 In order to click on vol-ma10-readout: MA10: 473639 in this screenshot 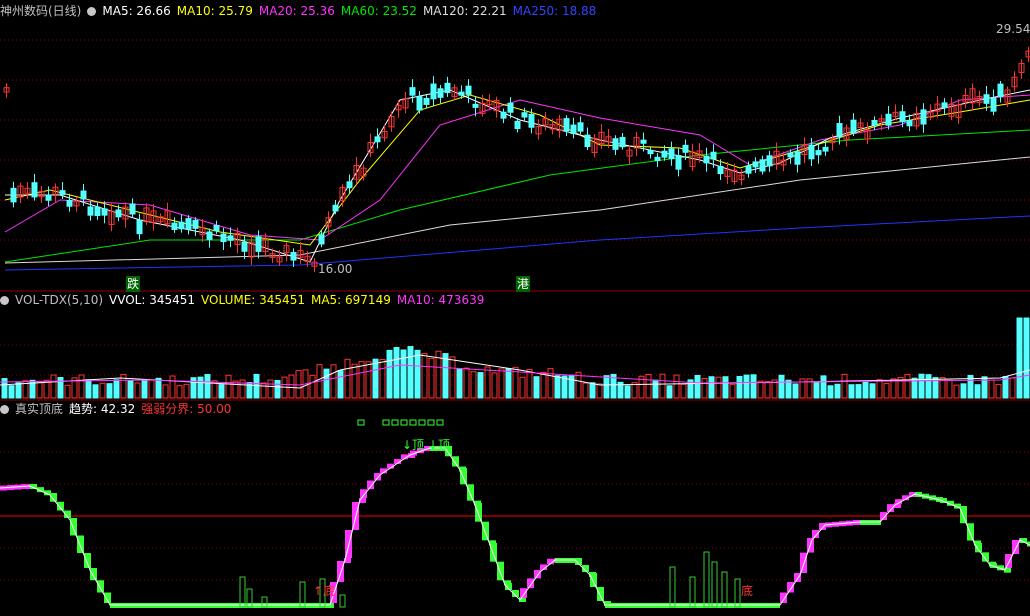, I will do `click(440, 300)`.